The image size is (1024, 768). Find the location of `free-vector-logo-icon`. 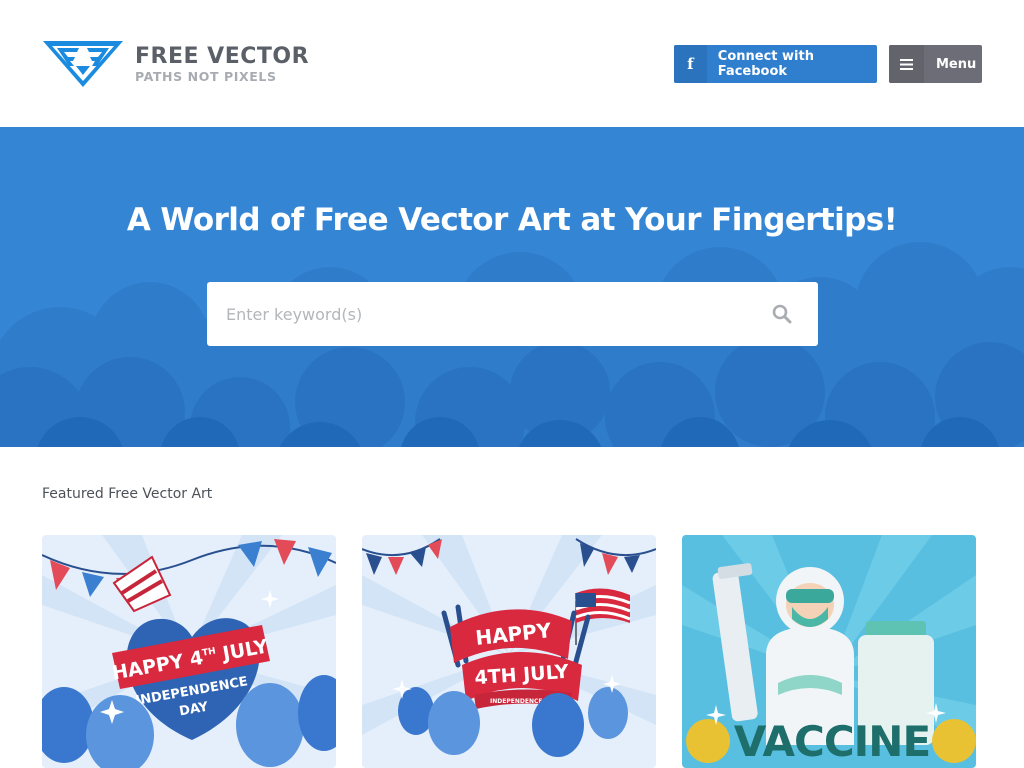

free-vector-logo-icon is located at coordinates (83, 64).